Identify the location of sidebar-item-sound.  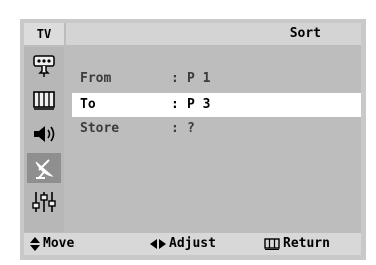
(44, 134).